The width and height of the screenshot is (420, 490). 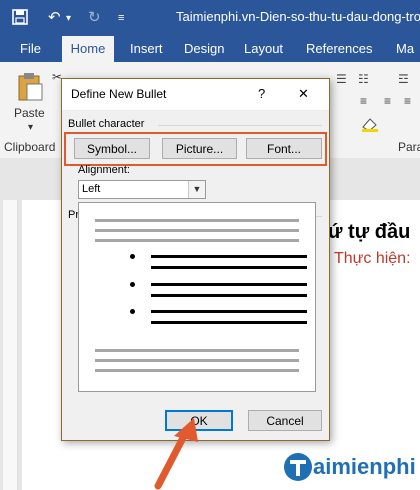 I want to click on logo-text: aimienphi, so click(x=364, y=466).